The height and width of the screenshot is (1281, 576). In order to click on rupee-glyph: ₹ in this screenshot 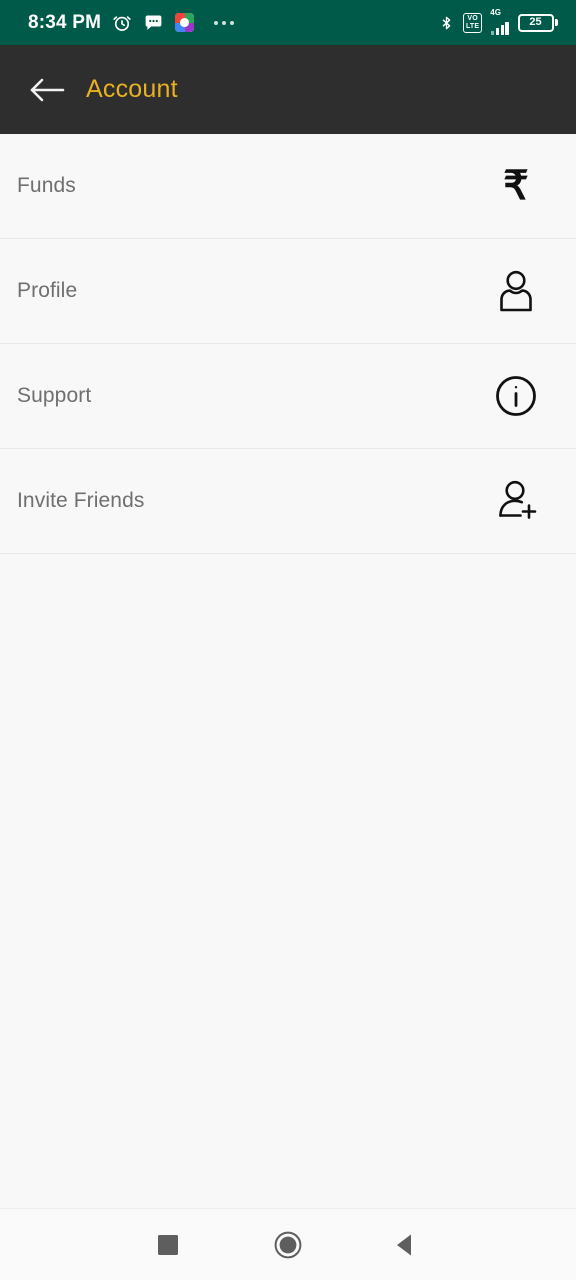, I will do `click(516, 186)`.